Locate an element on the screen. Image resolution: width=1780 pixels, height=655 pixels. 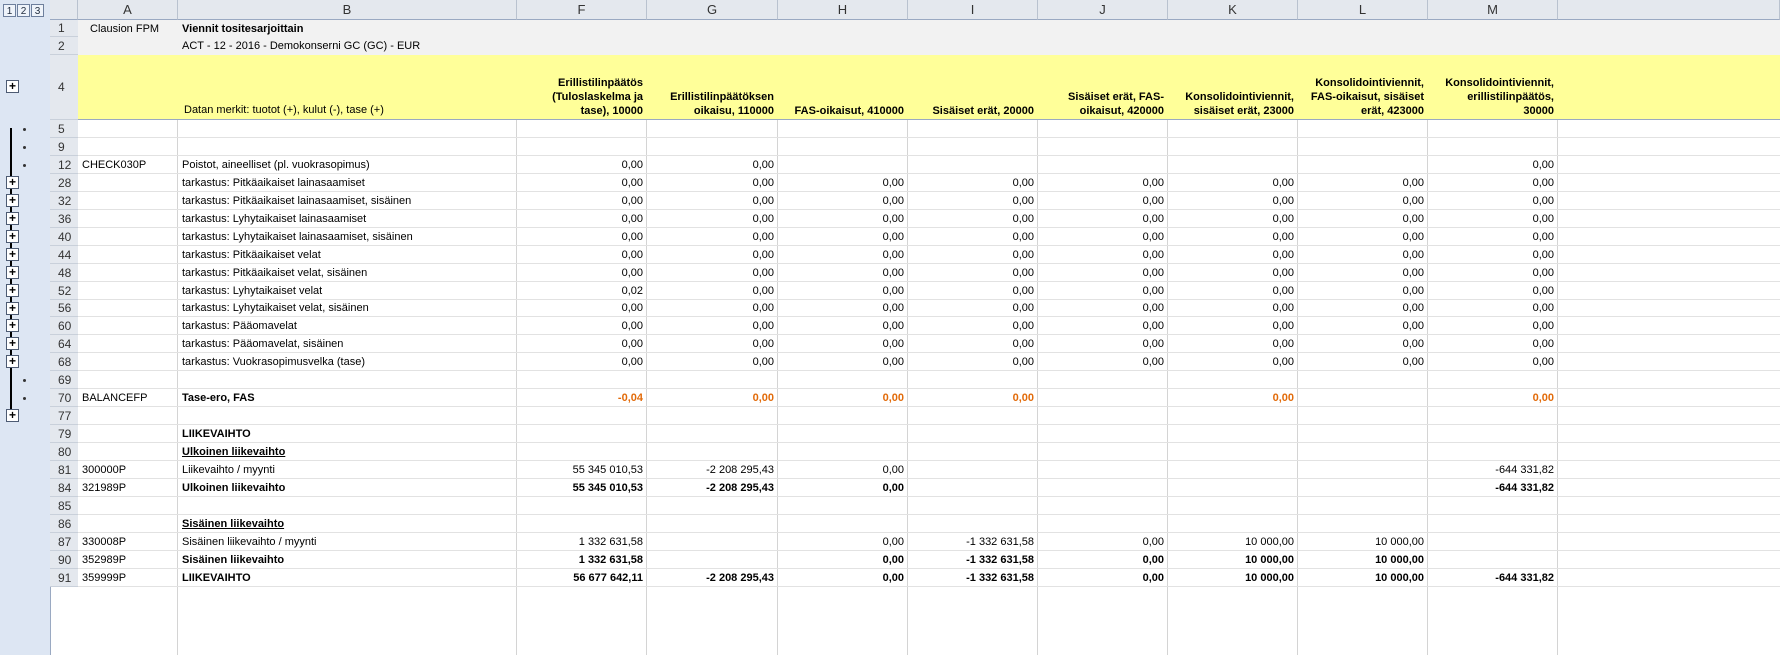
cell-h32: 0,00 is located at coordinates (843, 201).